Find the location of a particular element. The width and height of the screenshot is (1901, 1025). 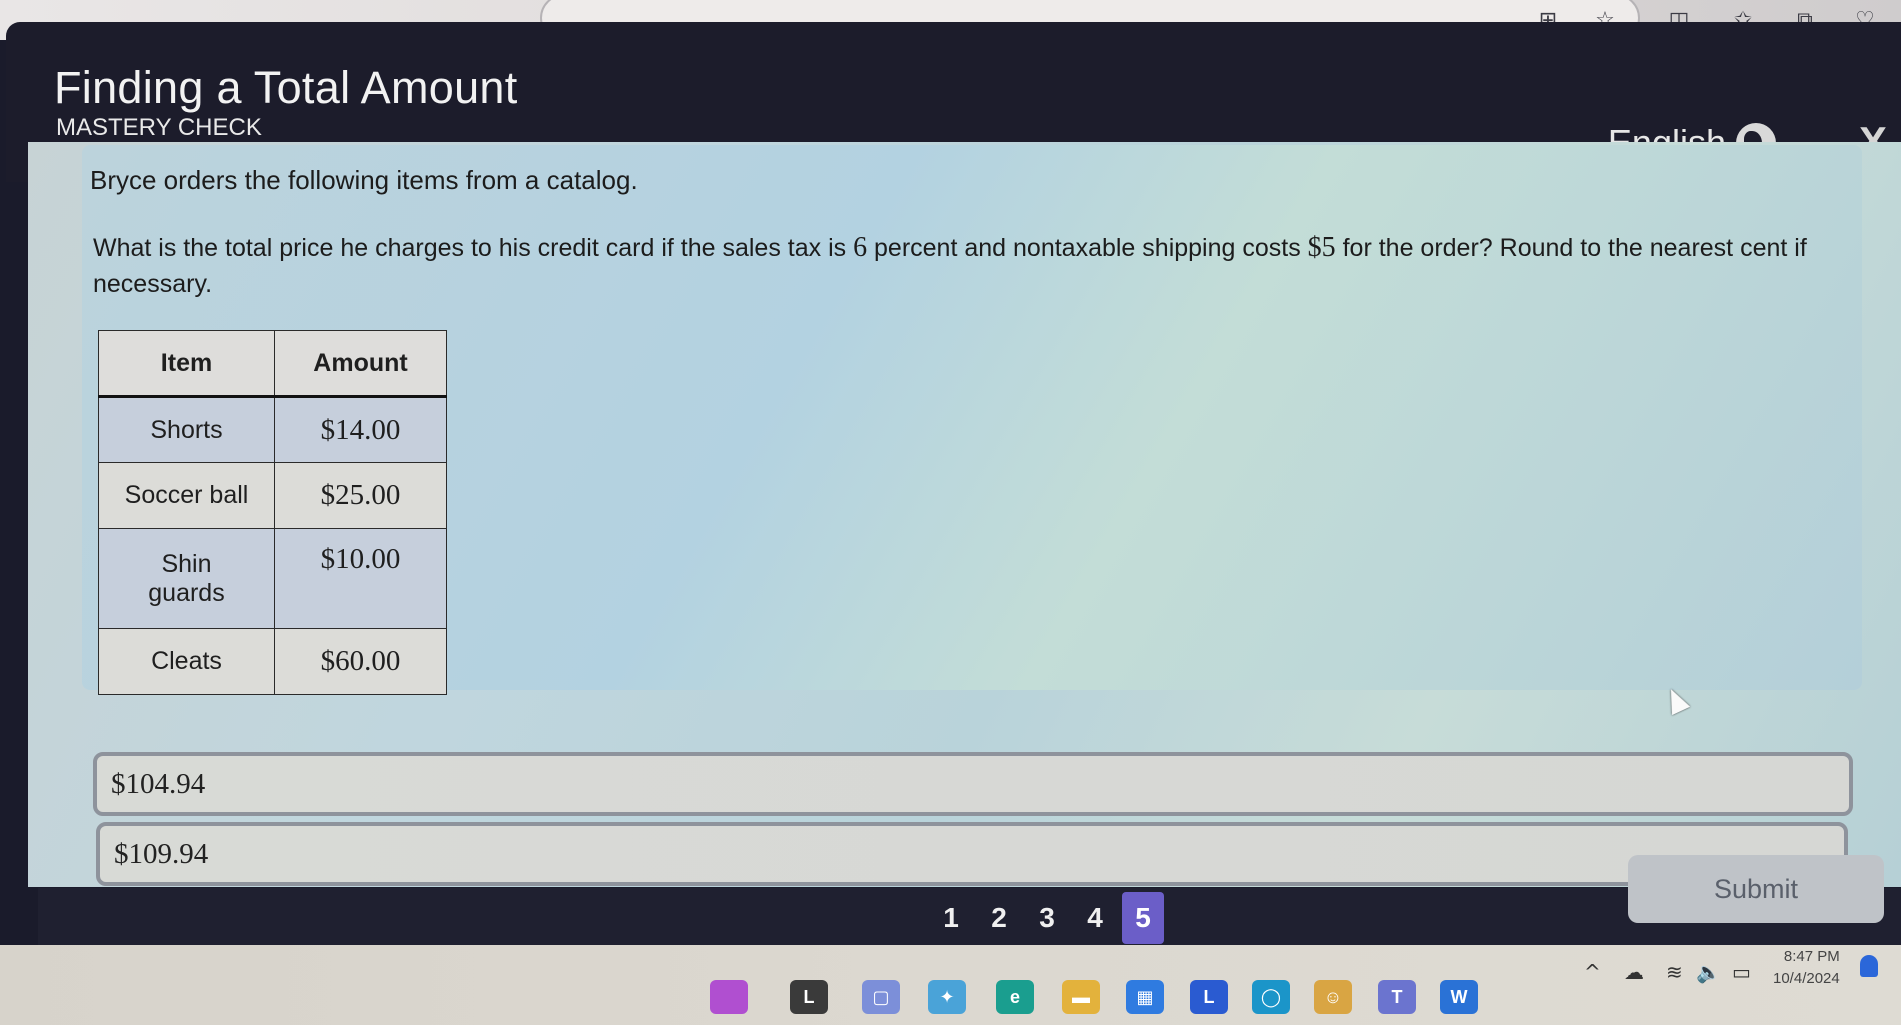

item-cell: Shorts is located at coordinates (186, 429).